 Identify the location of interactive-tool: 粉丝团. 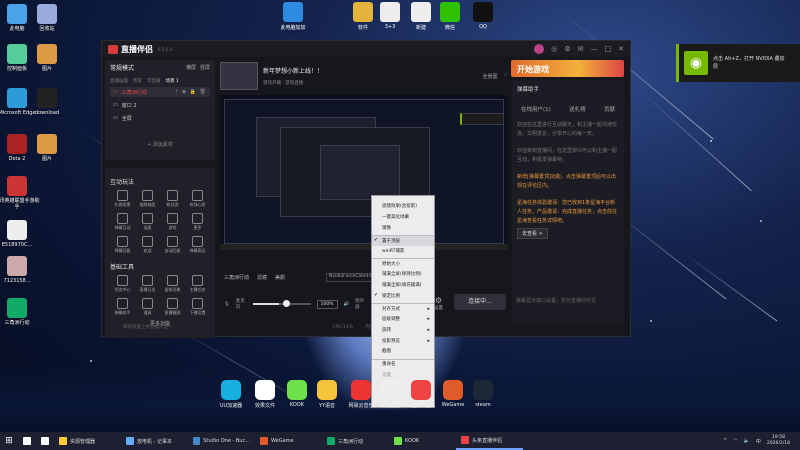
(172, 199).